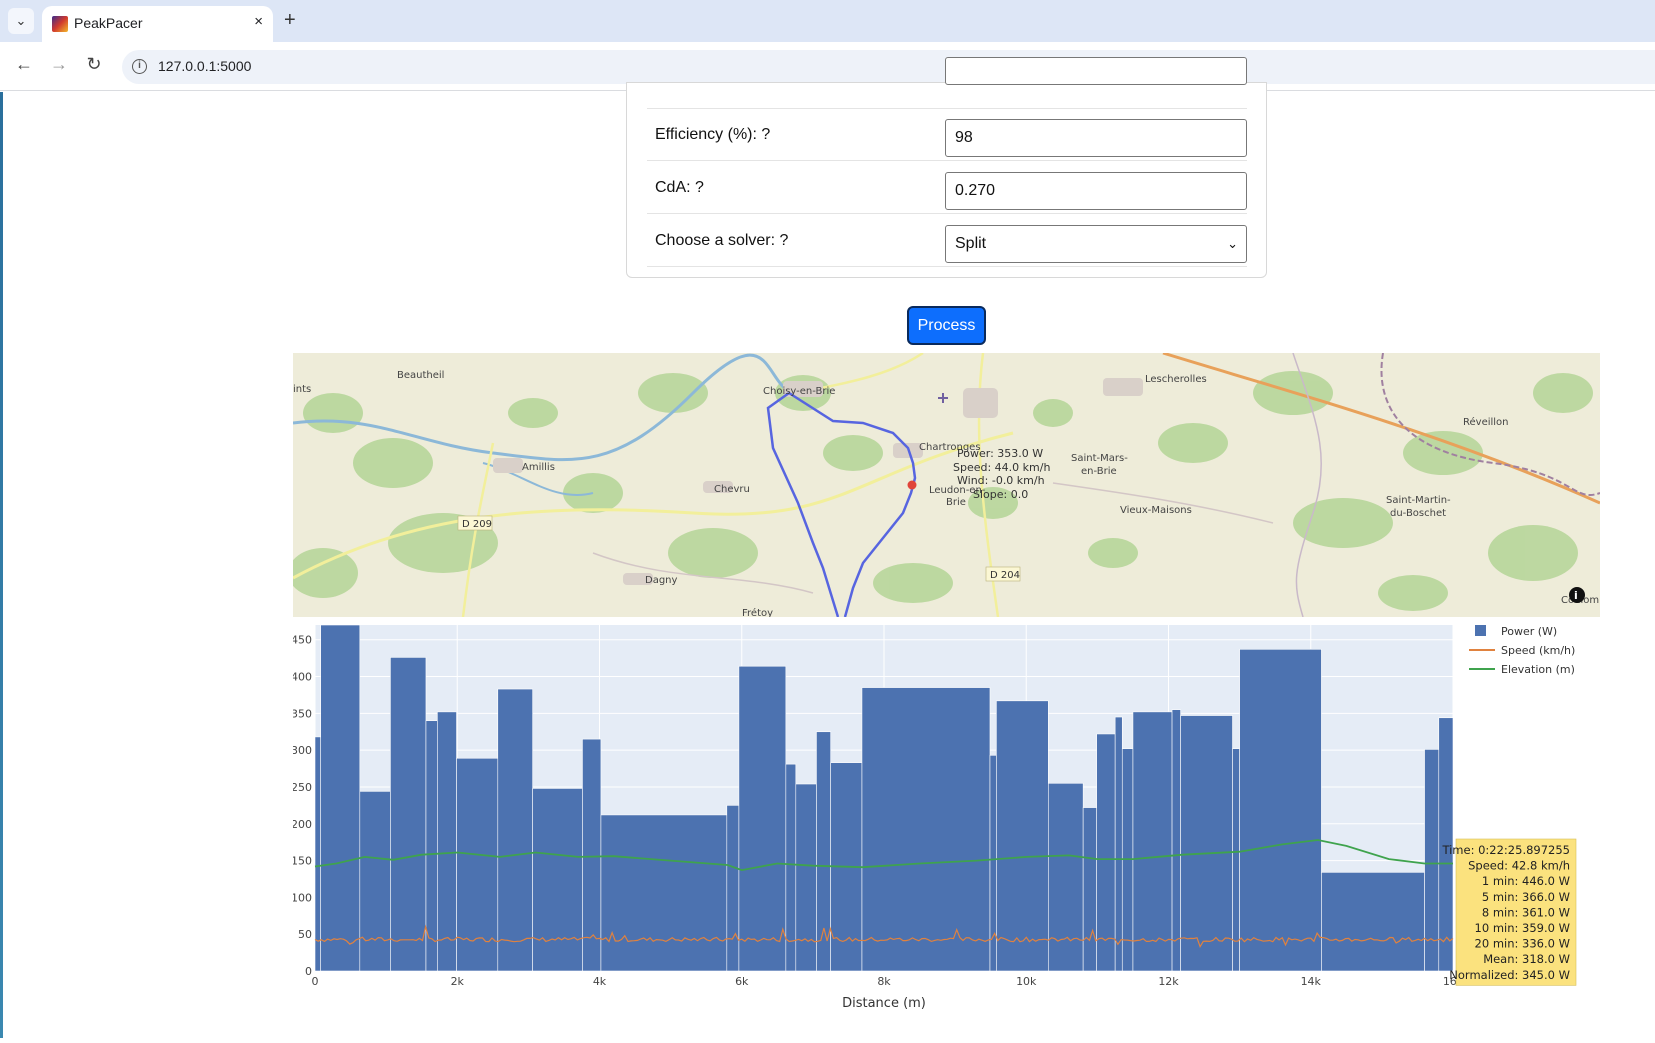  Describe the element at coordinates (302, 713) in the screenshot. I see `y-tick-label: 350` at that location.